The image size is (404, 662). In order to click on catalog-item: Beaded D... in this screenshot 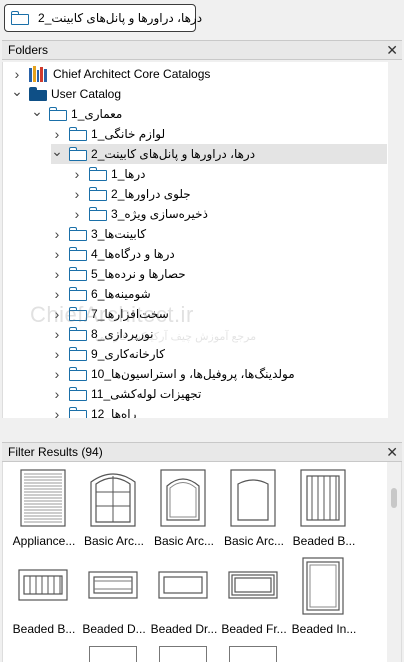, I will do `click(113, 596)`.